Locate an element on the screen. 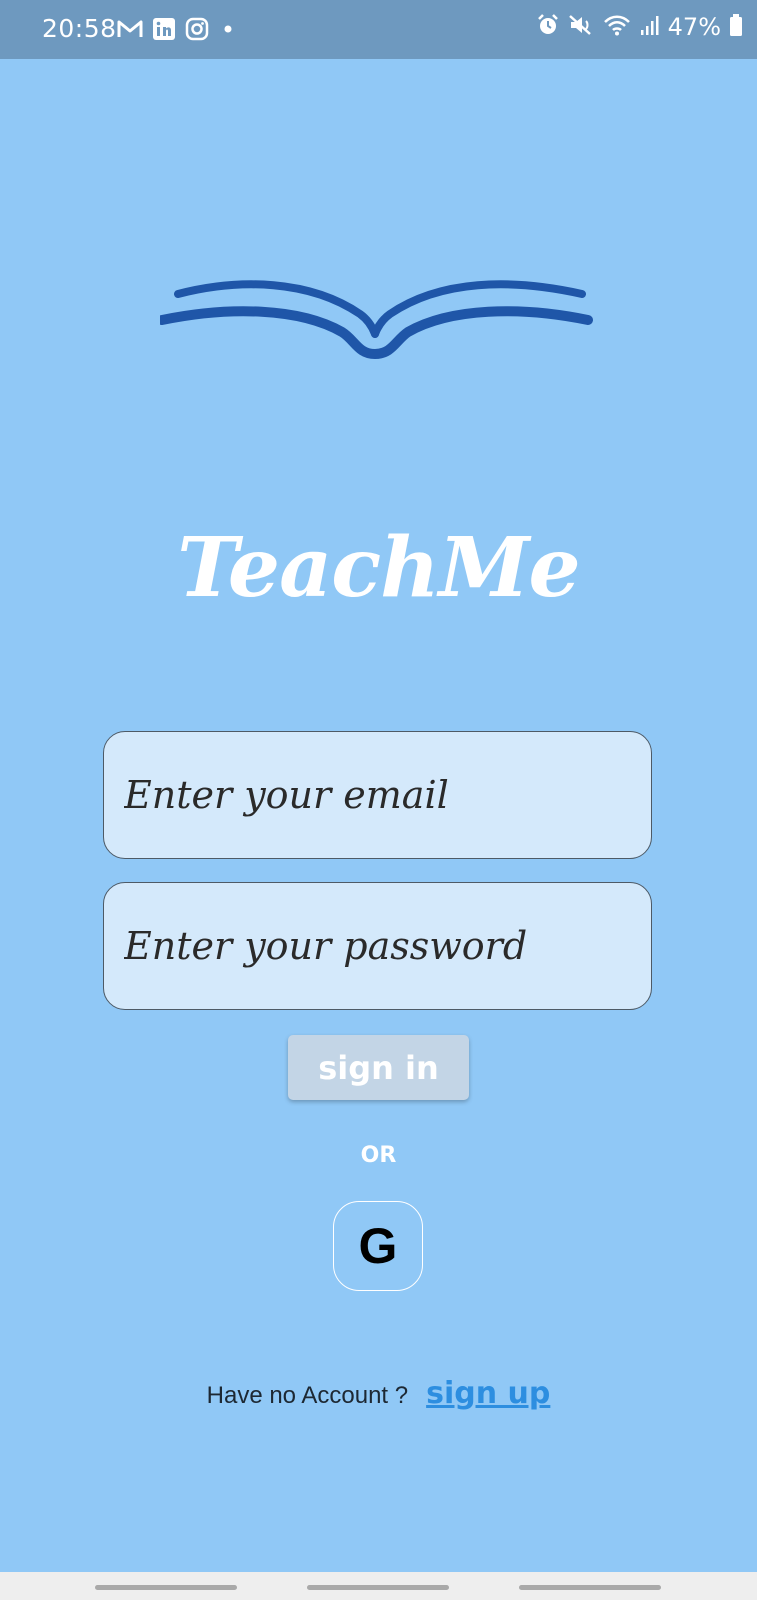 The width and height of the screenshot is (757, 1600). status-left-icons is located at coordinates (175, 31).